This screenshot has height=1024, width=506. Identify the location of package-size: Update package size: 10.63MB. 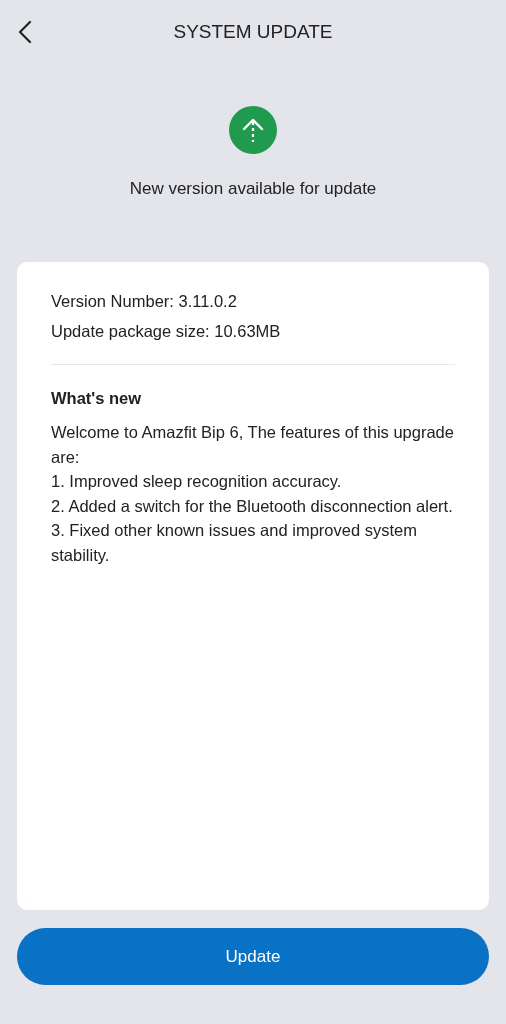
(166, 331).